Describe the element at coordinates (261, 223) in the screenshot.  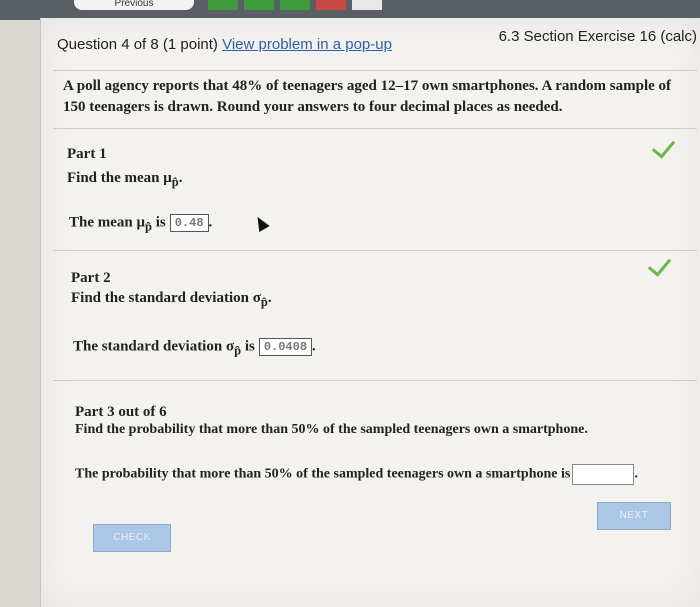
I see `mouse-cursor-icon` at that location.